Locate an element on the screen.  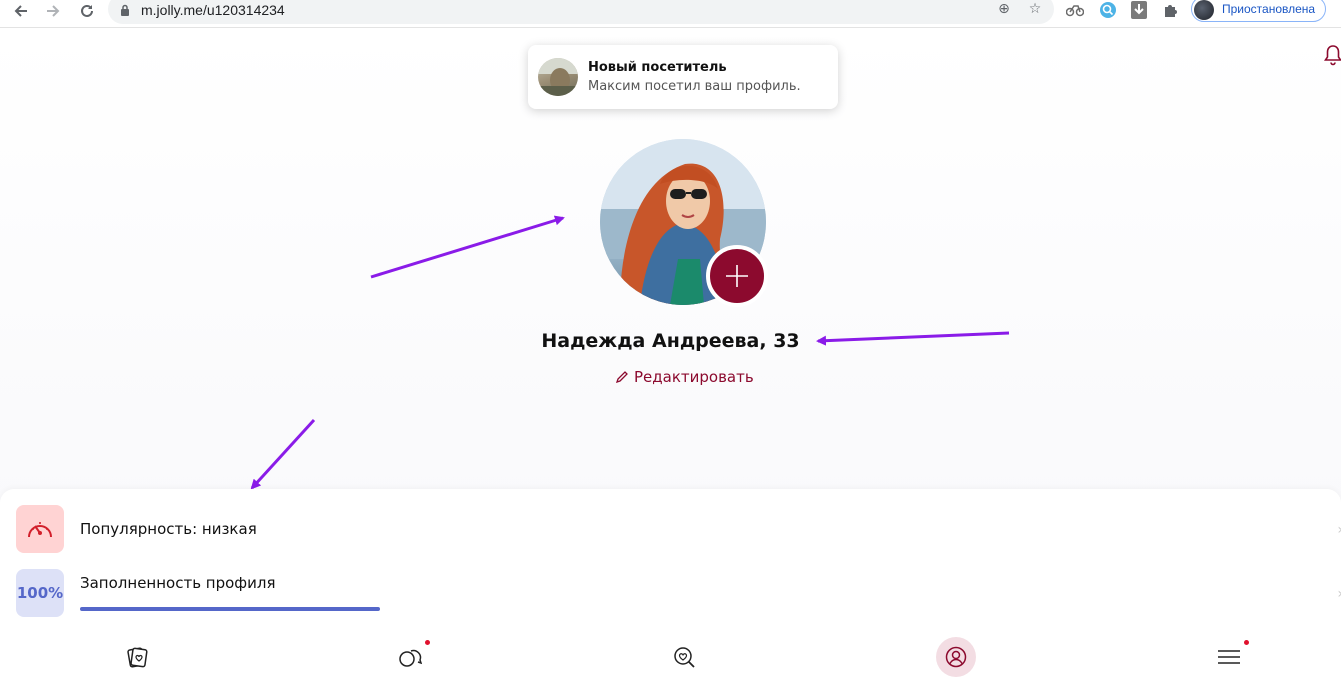
completeness-progress-bar is located at coordinates (230, 609).